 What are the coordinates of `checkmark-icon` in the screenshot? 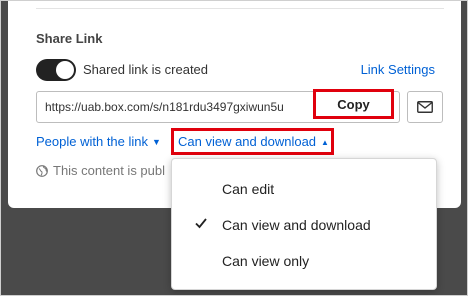 It's located at (201, 223).